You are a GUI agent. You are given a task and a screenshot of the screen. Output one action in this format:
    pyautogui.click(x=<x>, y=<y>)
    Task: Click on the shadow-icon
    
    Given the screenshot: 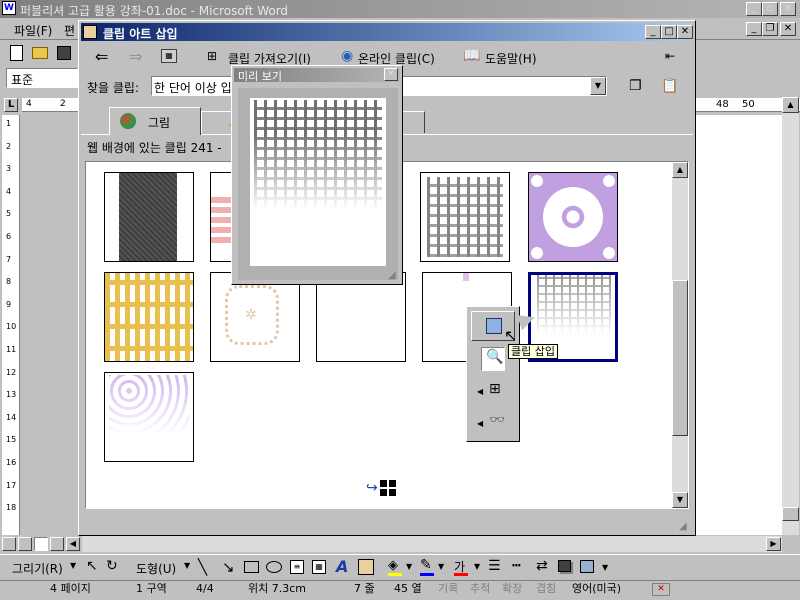 What is the action you would take?
    pyautogui.click(x=564, y=566)
    